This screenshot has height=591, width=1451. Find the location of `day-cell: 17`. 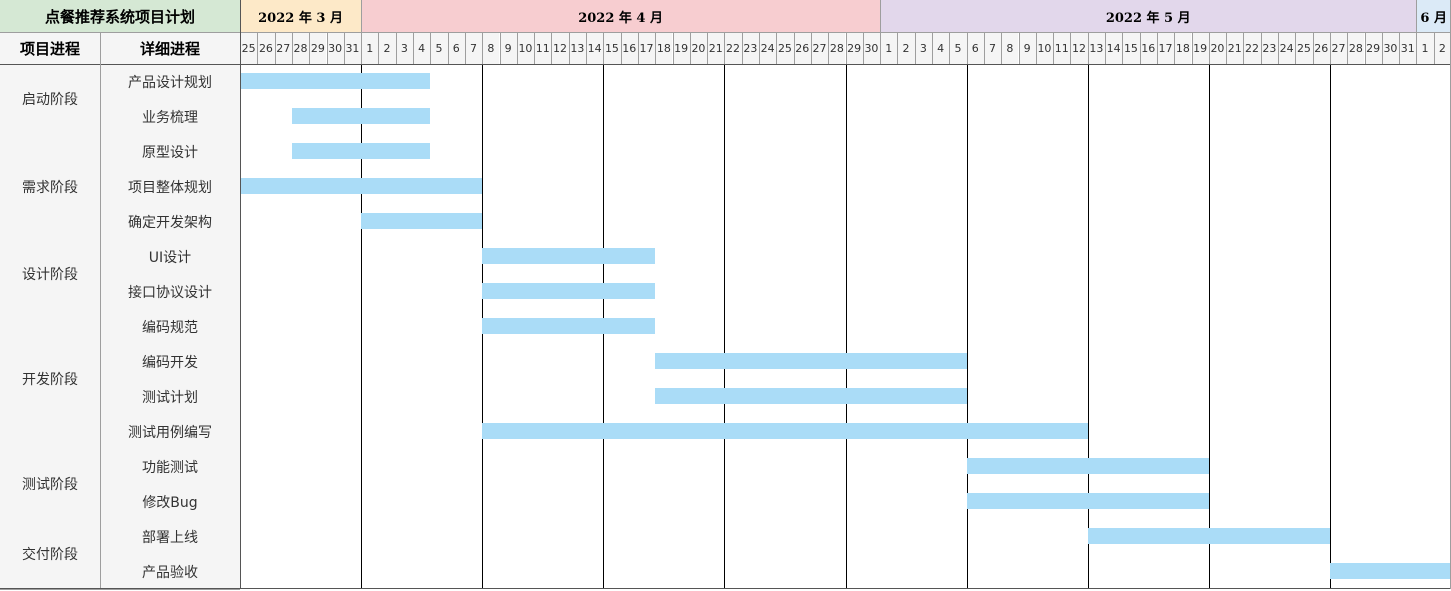

day-cell: 17 is located at coordinates (1165, 48).